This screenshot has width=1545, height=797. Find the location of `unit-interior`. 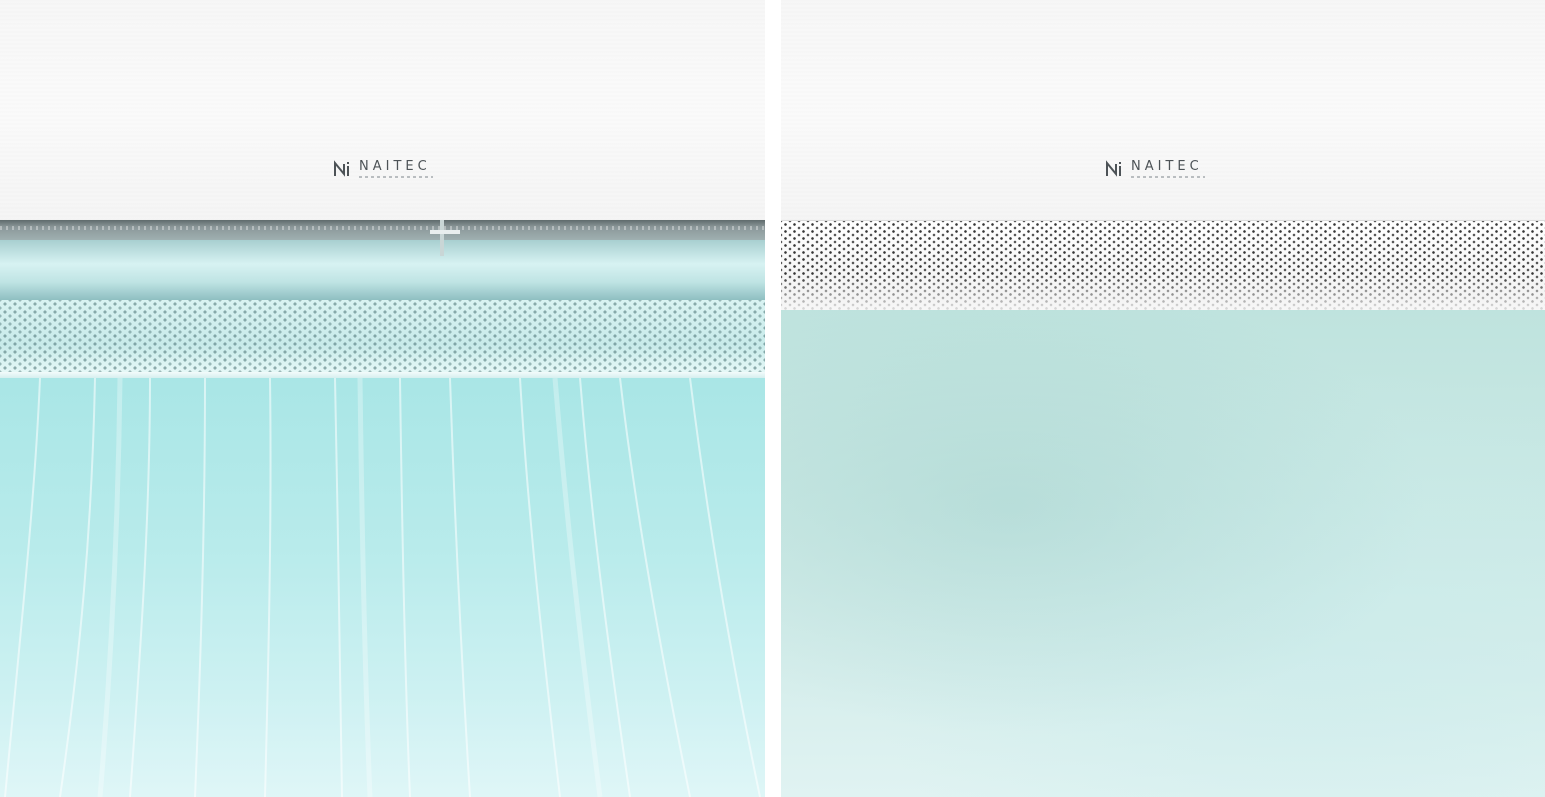

unit-interior is located at coordinates (382, 270).